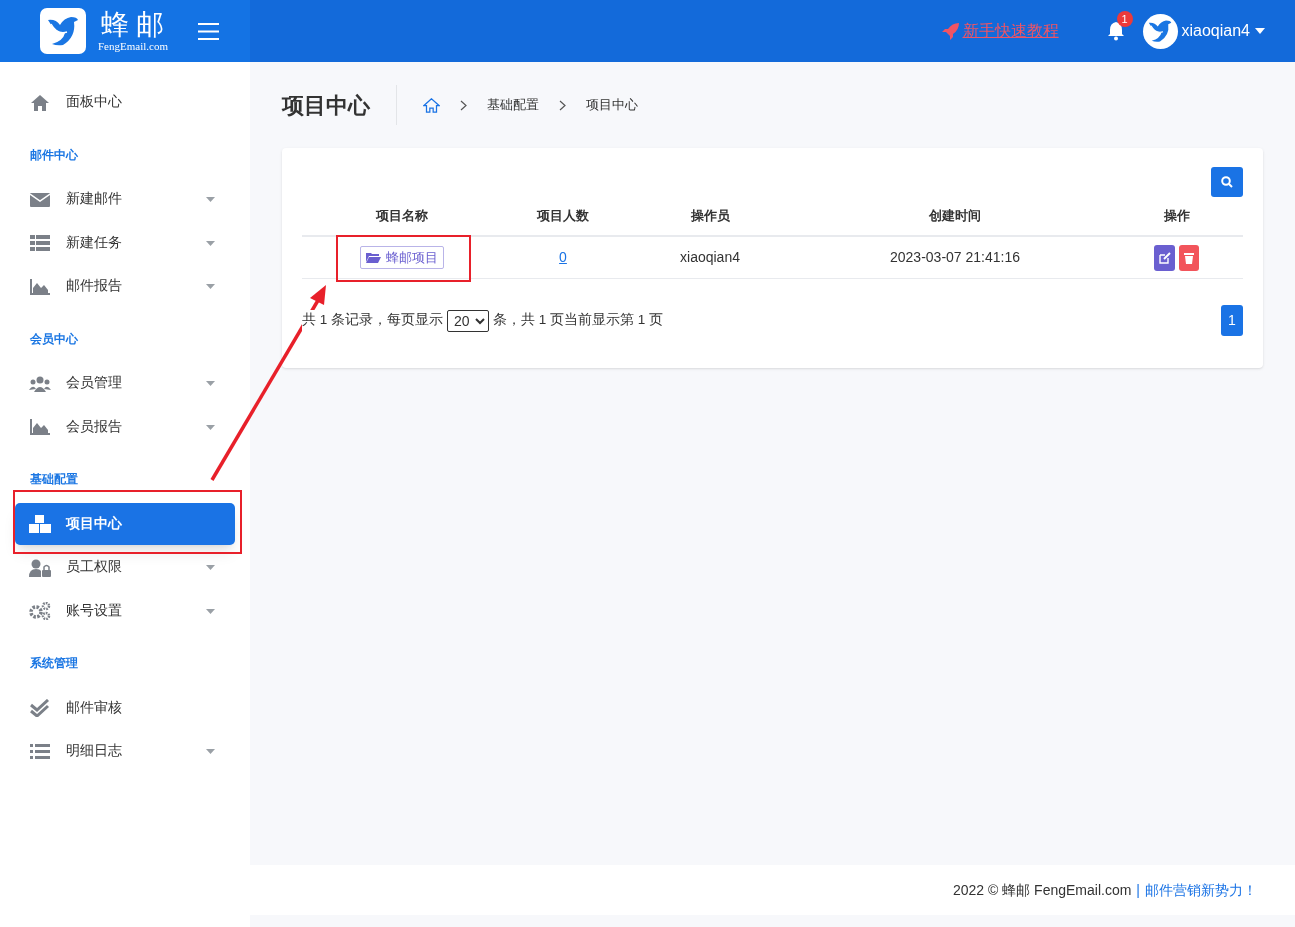 The height and width of the screenshot is (927, 1295). What do you see at coordinates (125, 286) in the screenshot?
I see `sidebar-item: 邮件报告` at bounding box center [125, 286].